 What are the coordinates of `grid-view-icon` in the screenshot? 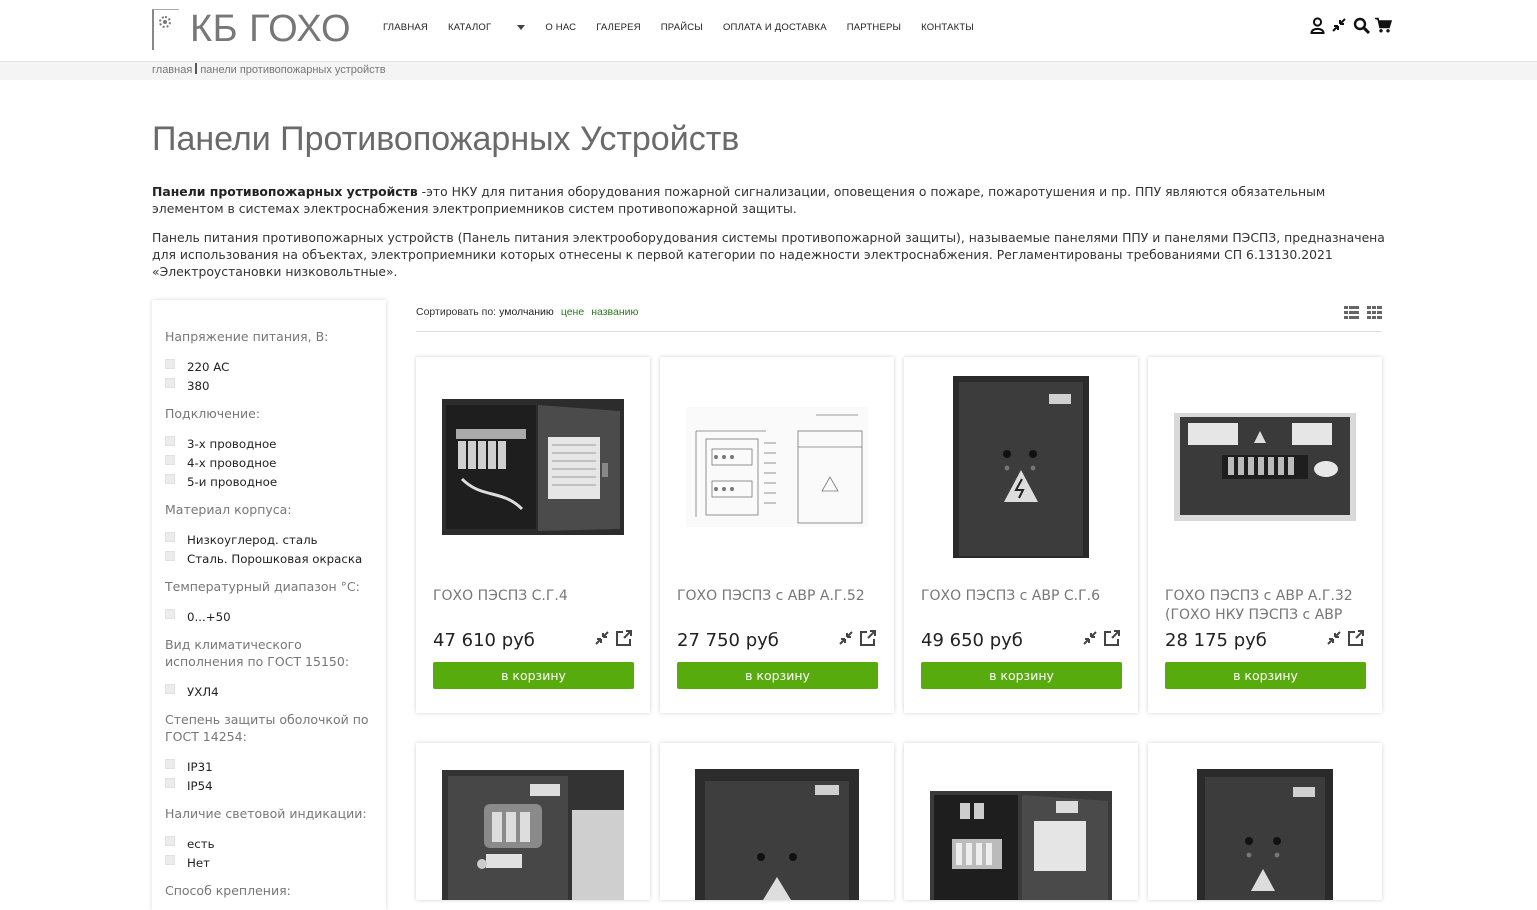 It's located at (1374, 312).